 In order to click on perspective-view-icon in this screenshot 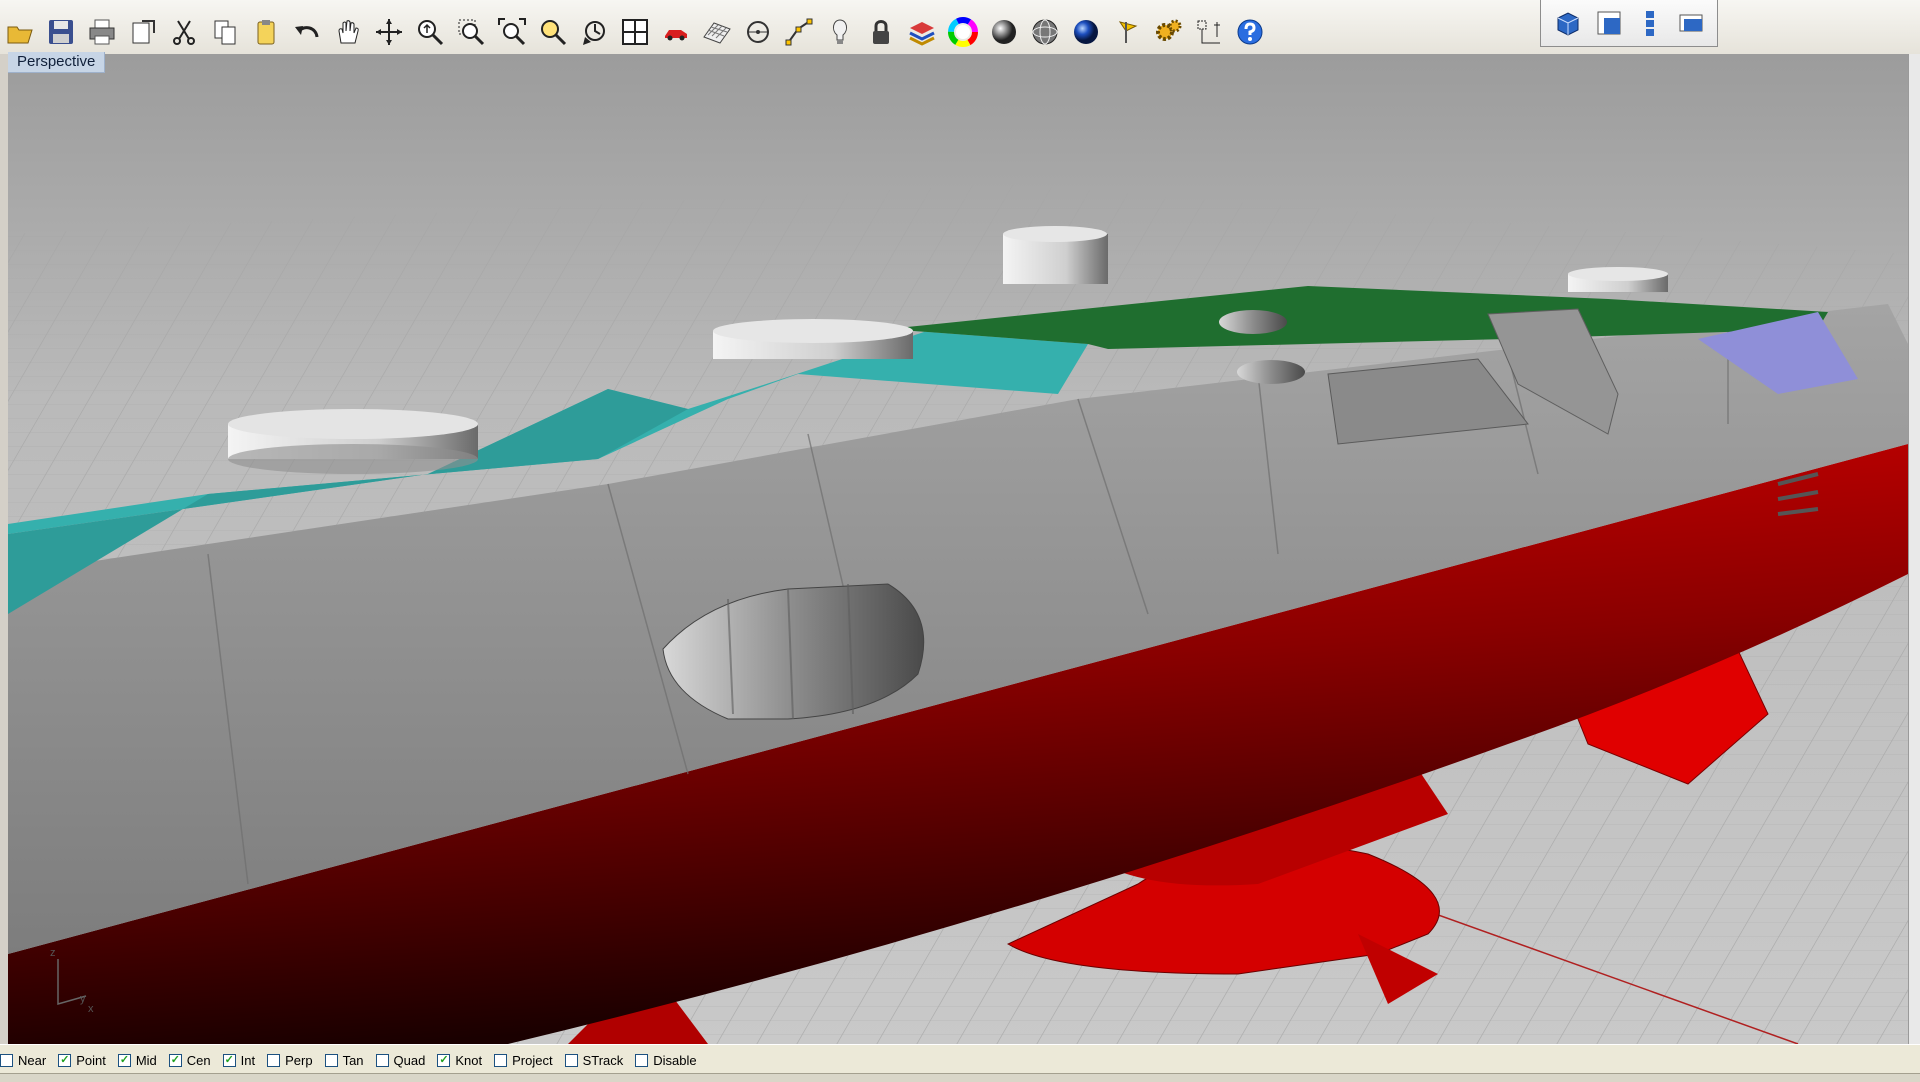, I will do `click(1568, 23)`.